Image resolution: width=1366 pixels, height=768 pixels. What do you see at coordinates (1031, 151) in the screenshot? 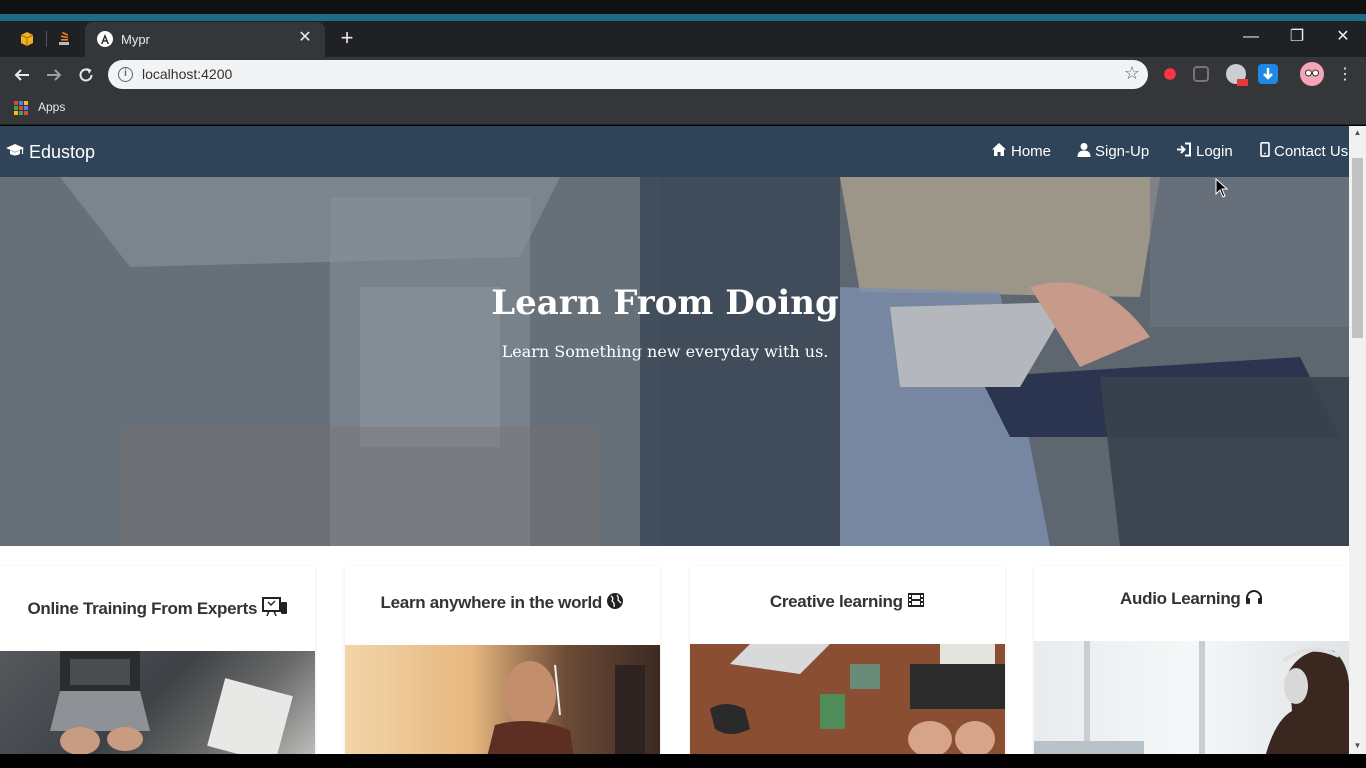
I see `nav-home-label: Home` at bounding box center [1031, 151].